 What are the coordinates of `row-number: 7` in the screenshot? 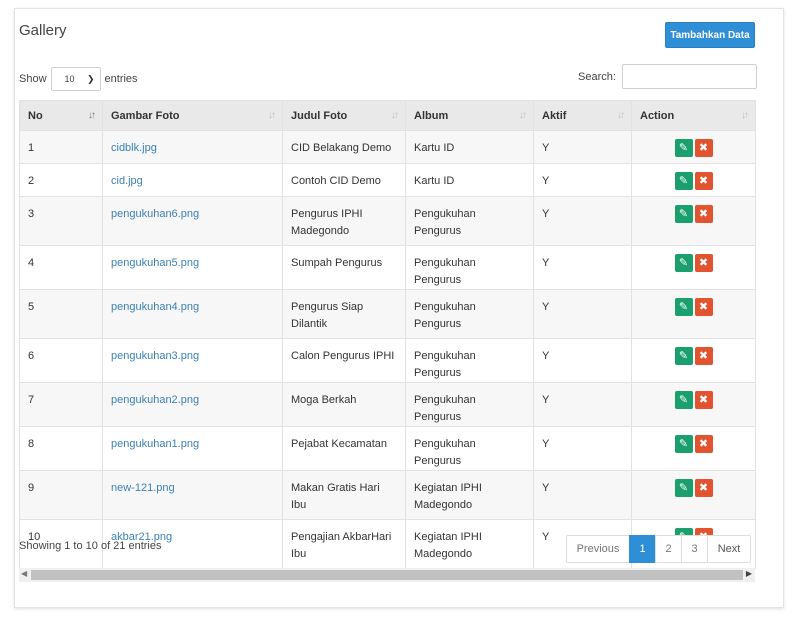 It's located at (61, 404).